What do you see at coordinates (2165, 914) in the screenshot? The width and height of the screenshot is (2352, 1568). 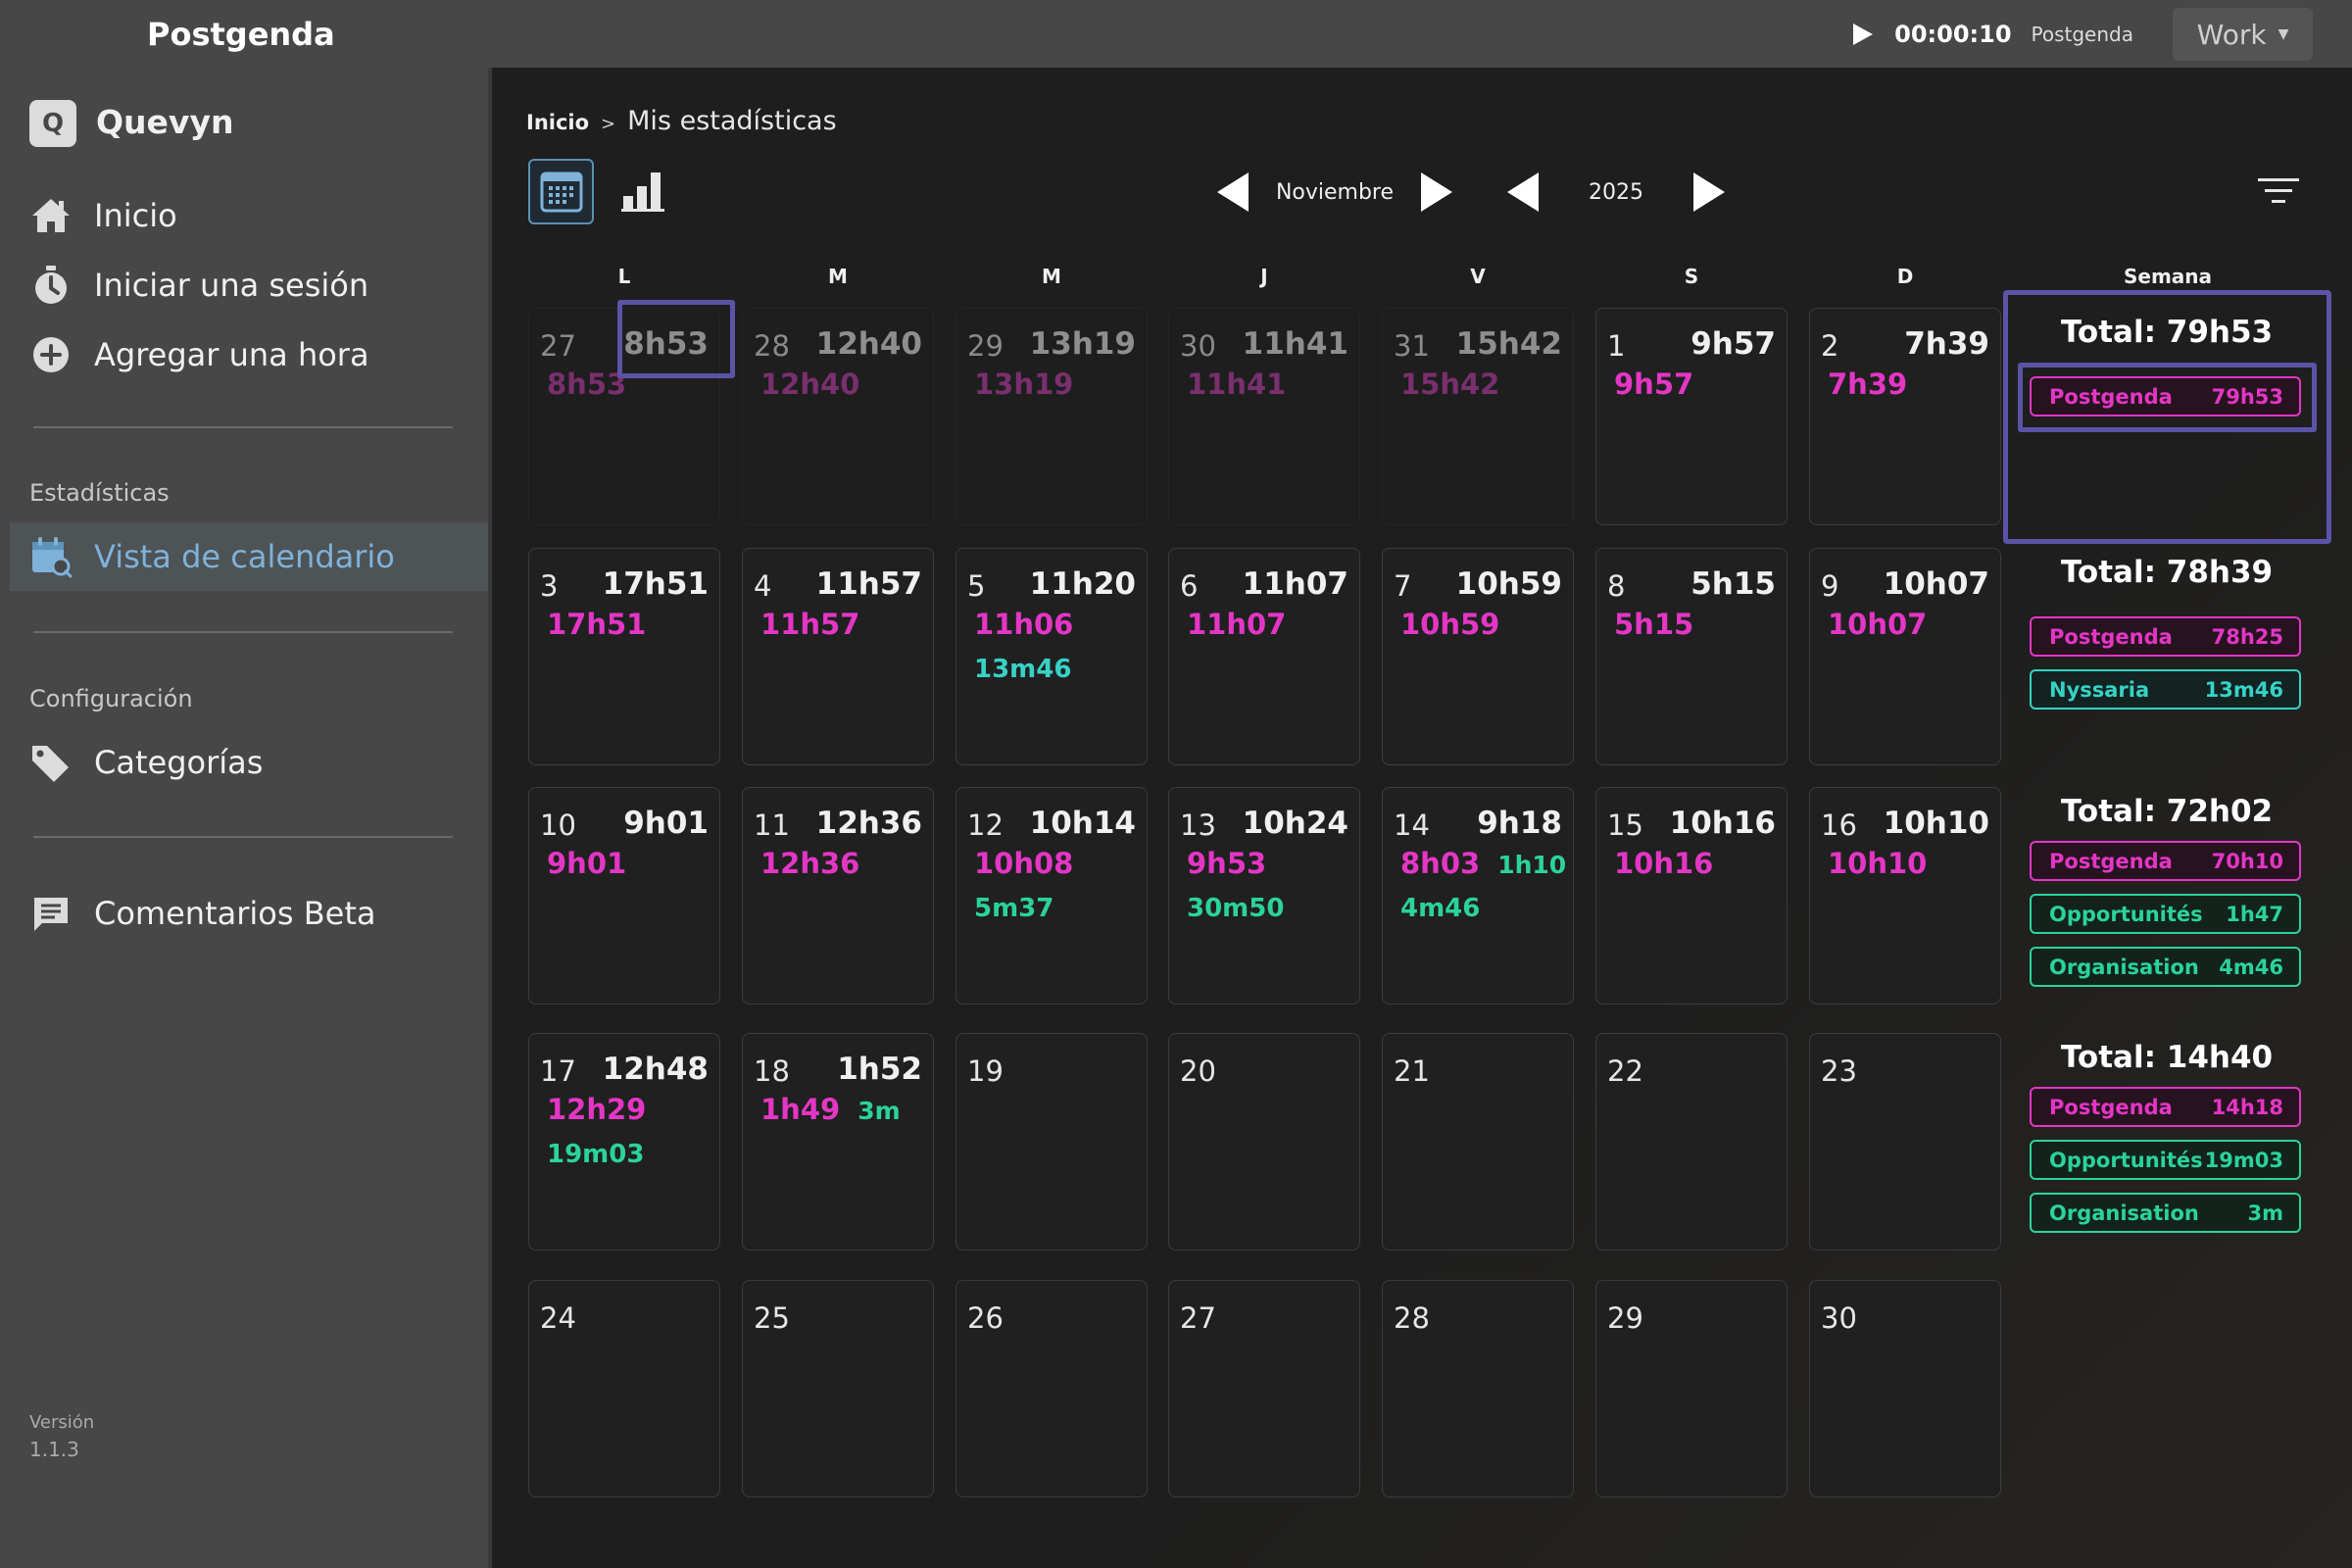 I see `category-pill: Opportunités 1h47` at bounding box center [2165, 914].